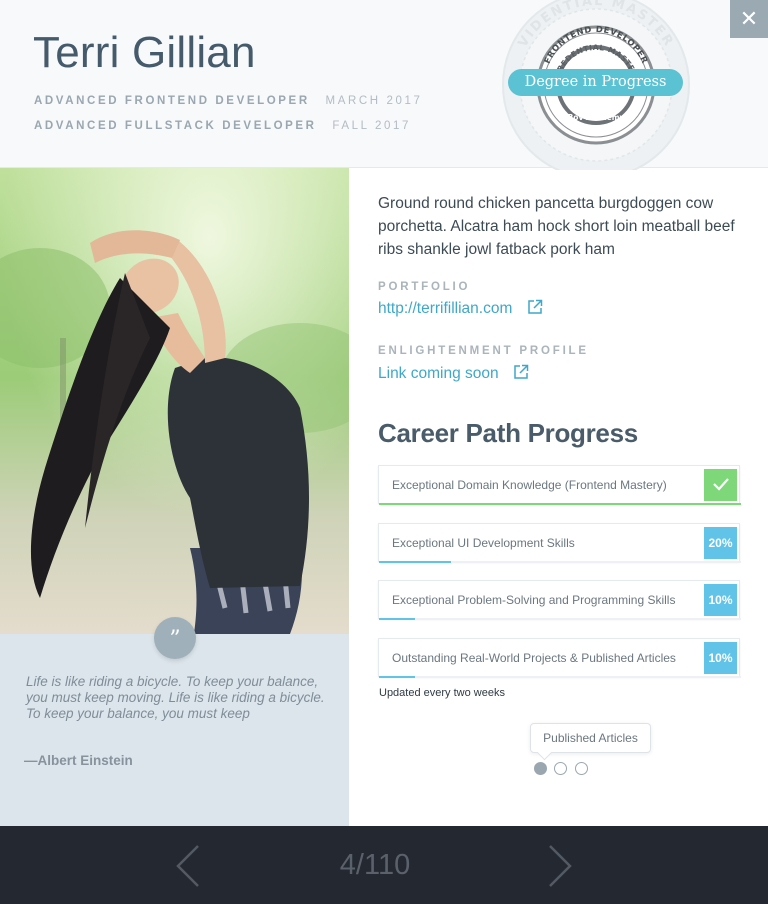  What do you see at coordinates (445, 308) in the screenshot?
I see `portfolio-url: http://terrifillian.com` at bounding box center [445, 308].